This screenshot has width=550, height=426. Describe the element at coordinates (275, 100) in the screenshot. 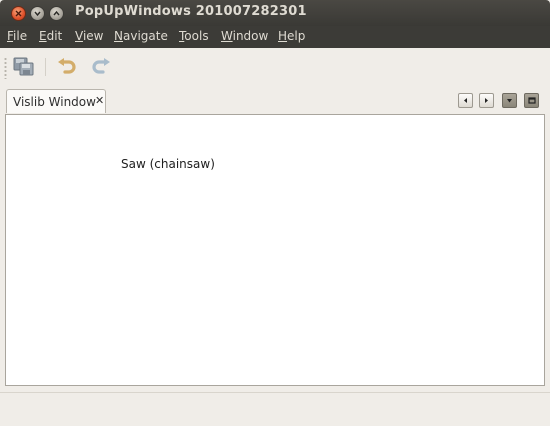

I see `tab-strip: Vislib Window ✕` at that location.